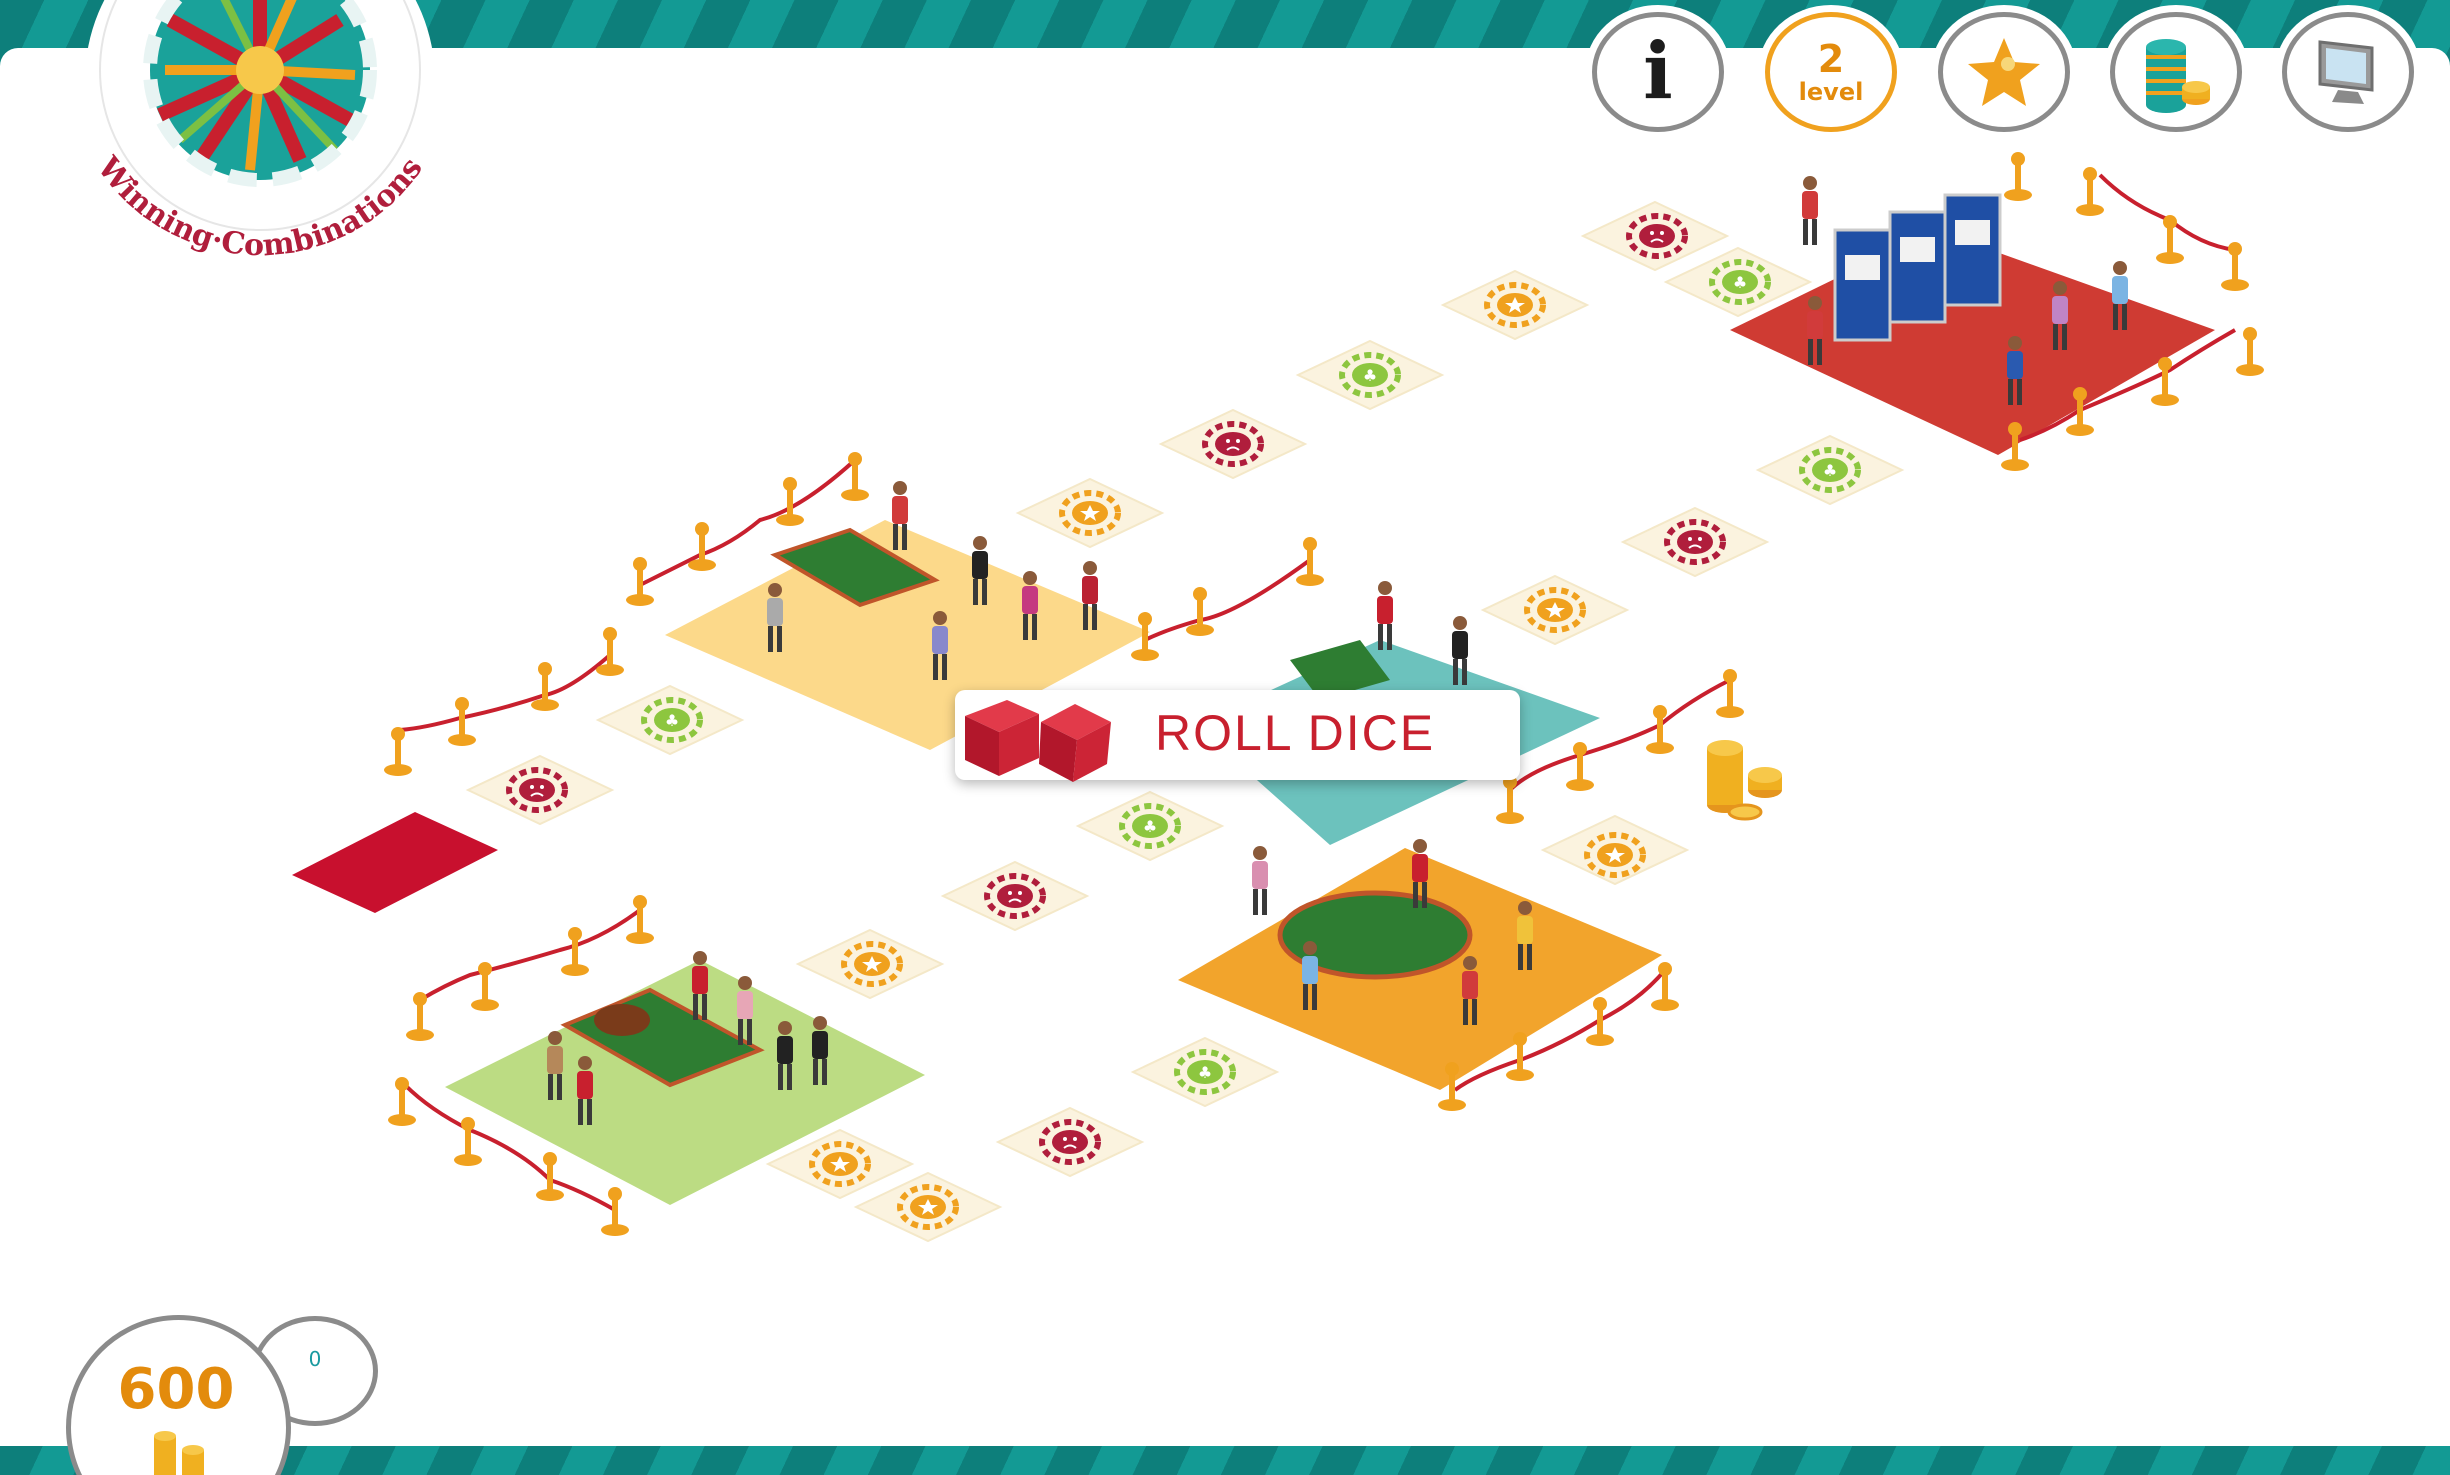  Describe the element at coordinates (1420, 964) in the screenshot. I see `poker-zone` at that location.